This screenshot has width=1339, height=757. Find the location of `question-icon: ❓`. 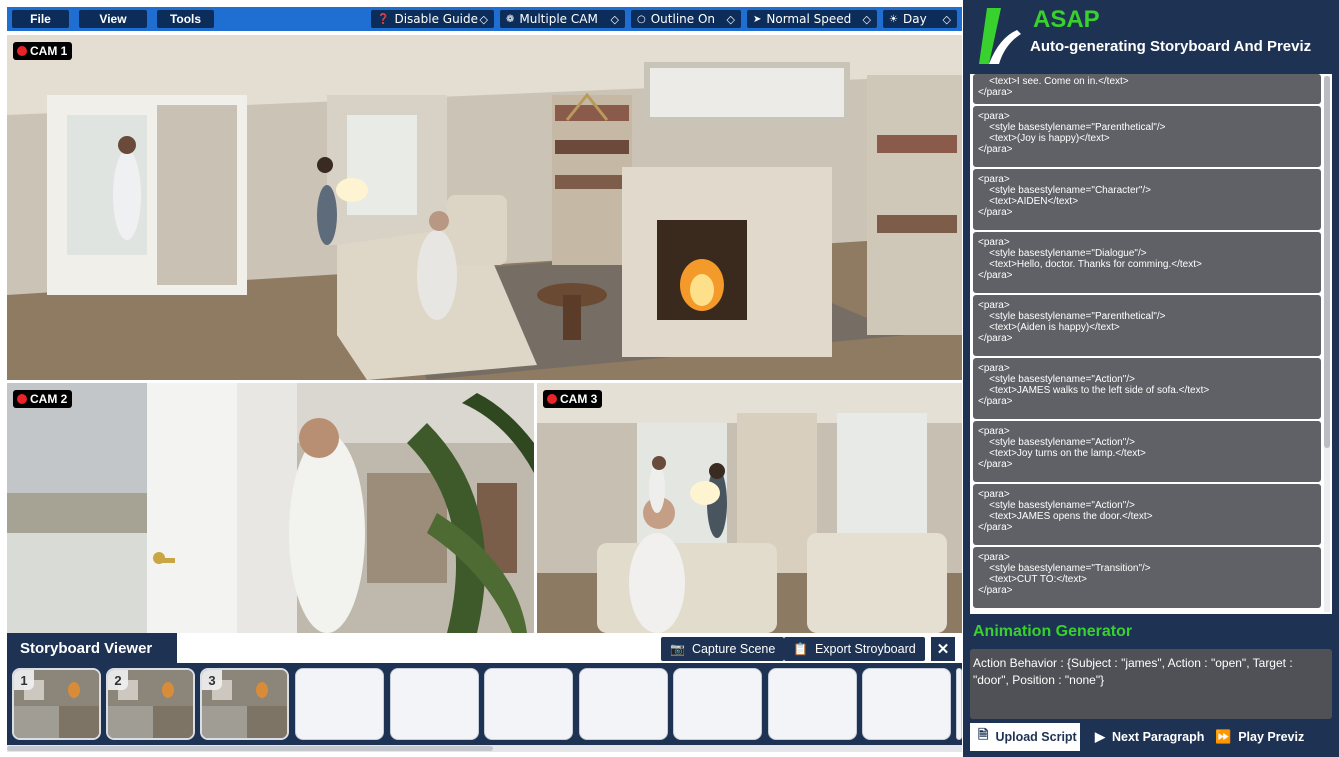

question-icon: ❓ is located at coordinates (383, 19).